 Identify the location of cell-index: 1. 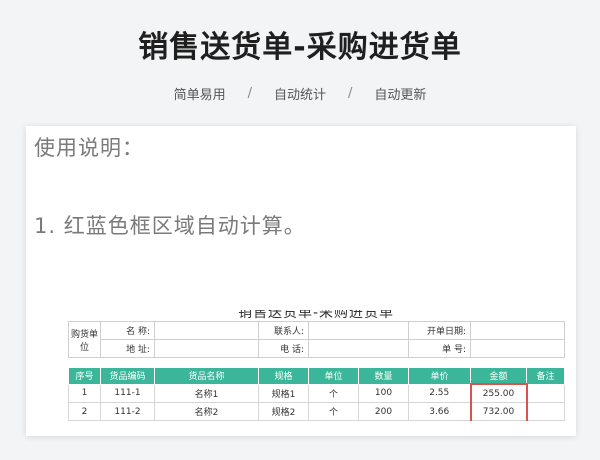
(84, 393).